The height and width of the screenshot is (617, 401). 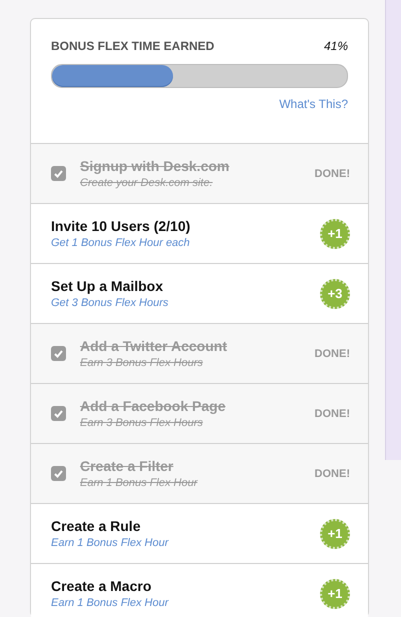 I want to click on task-subtitle: Get 1 Bonus Flex Hour each, so click(x=121, y=243).